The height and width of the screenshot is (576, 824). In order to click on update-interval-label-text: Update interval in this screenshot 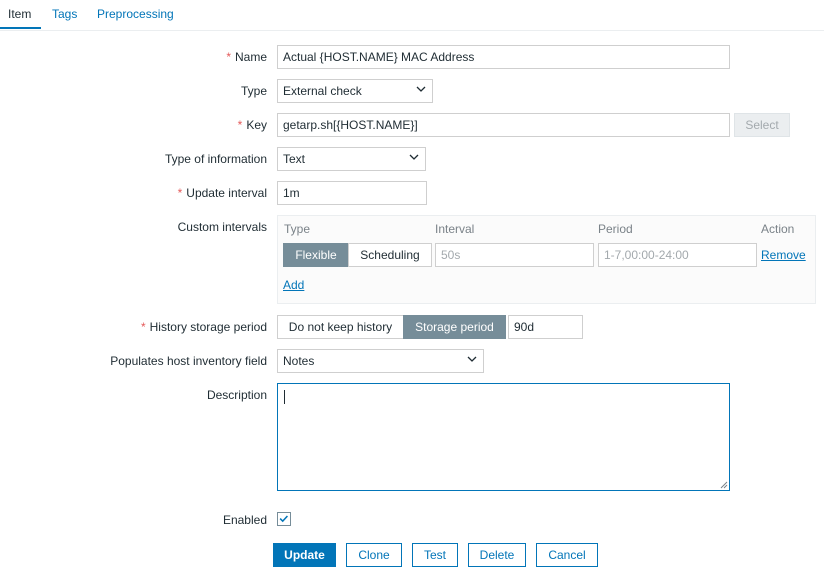, I will do `click(226, 193)`.